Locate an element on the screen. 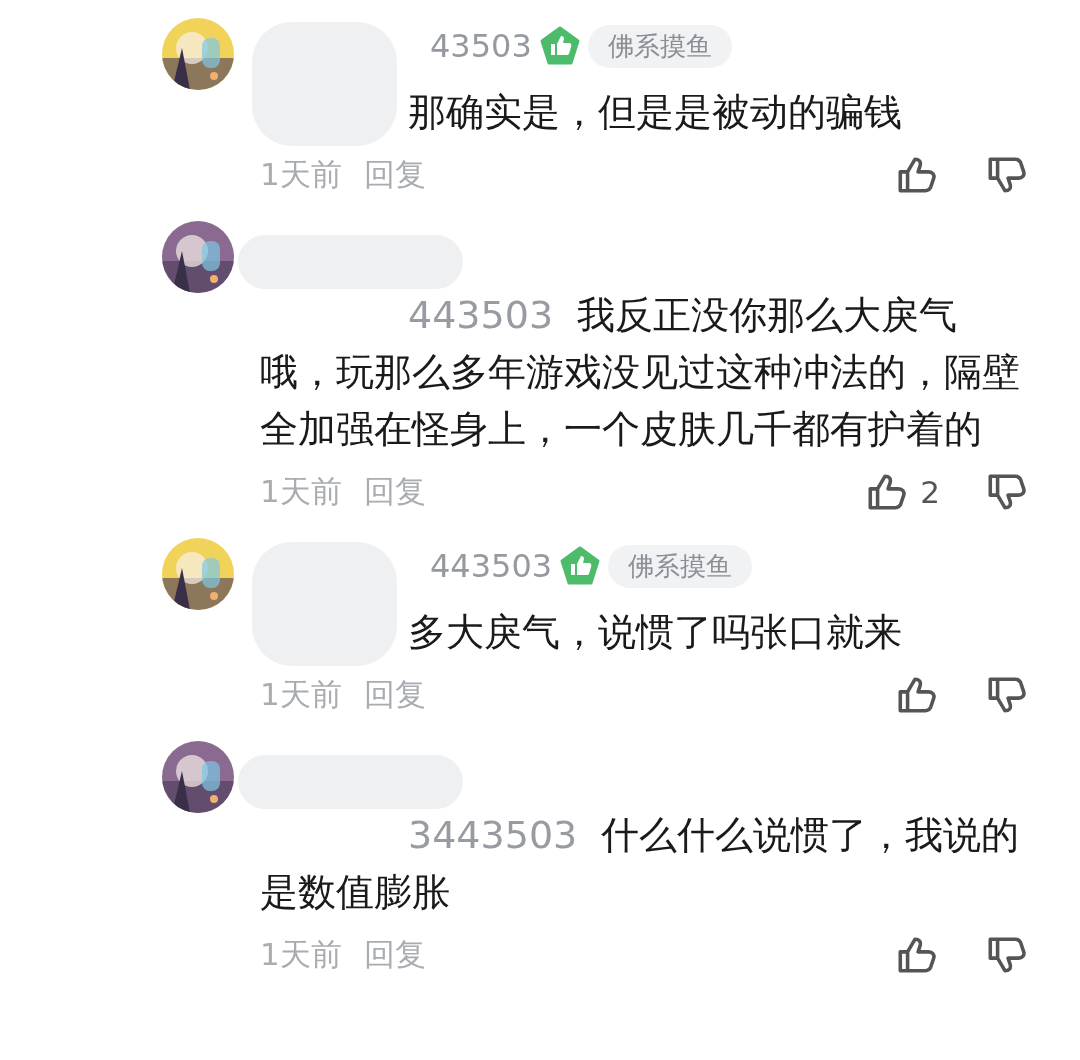  mention-link: 443503 is located at coordinates (481, 315).